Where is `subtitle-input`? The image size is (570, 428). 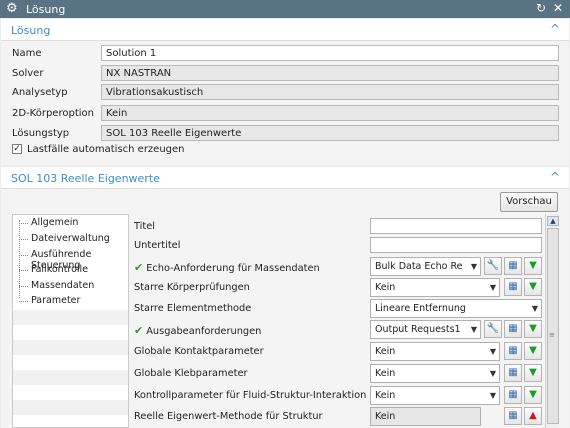 subtitle-input is located at coordinates (456, 245).